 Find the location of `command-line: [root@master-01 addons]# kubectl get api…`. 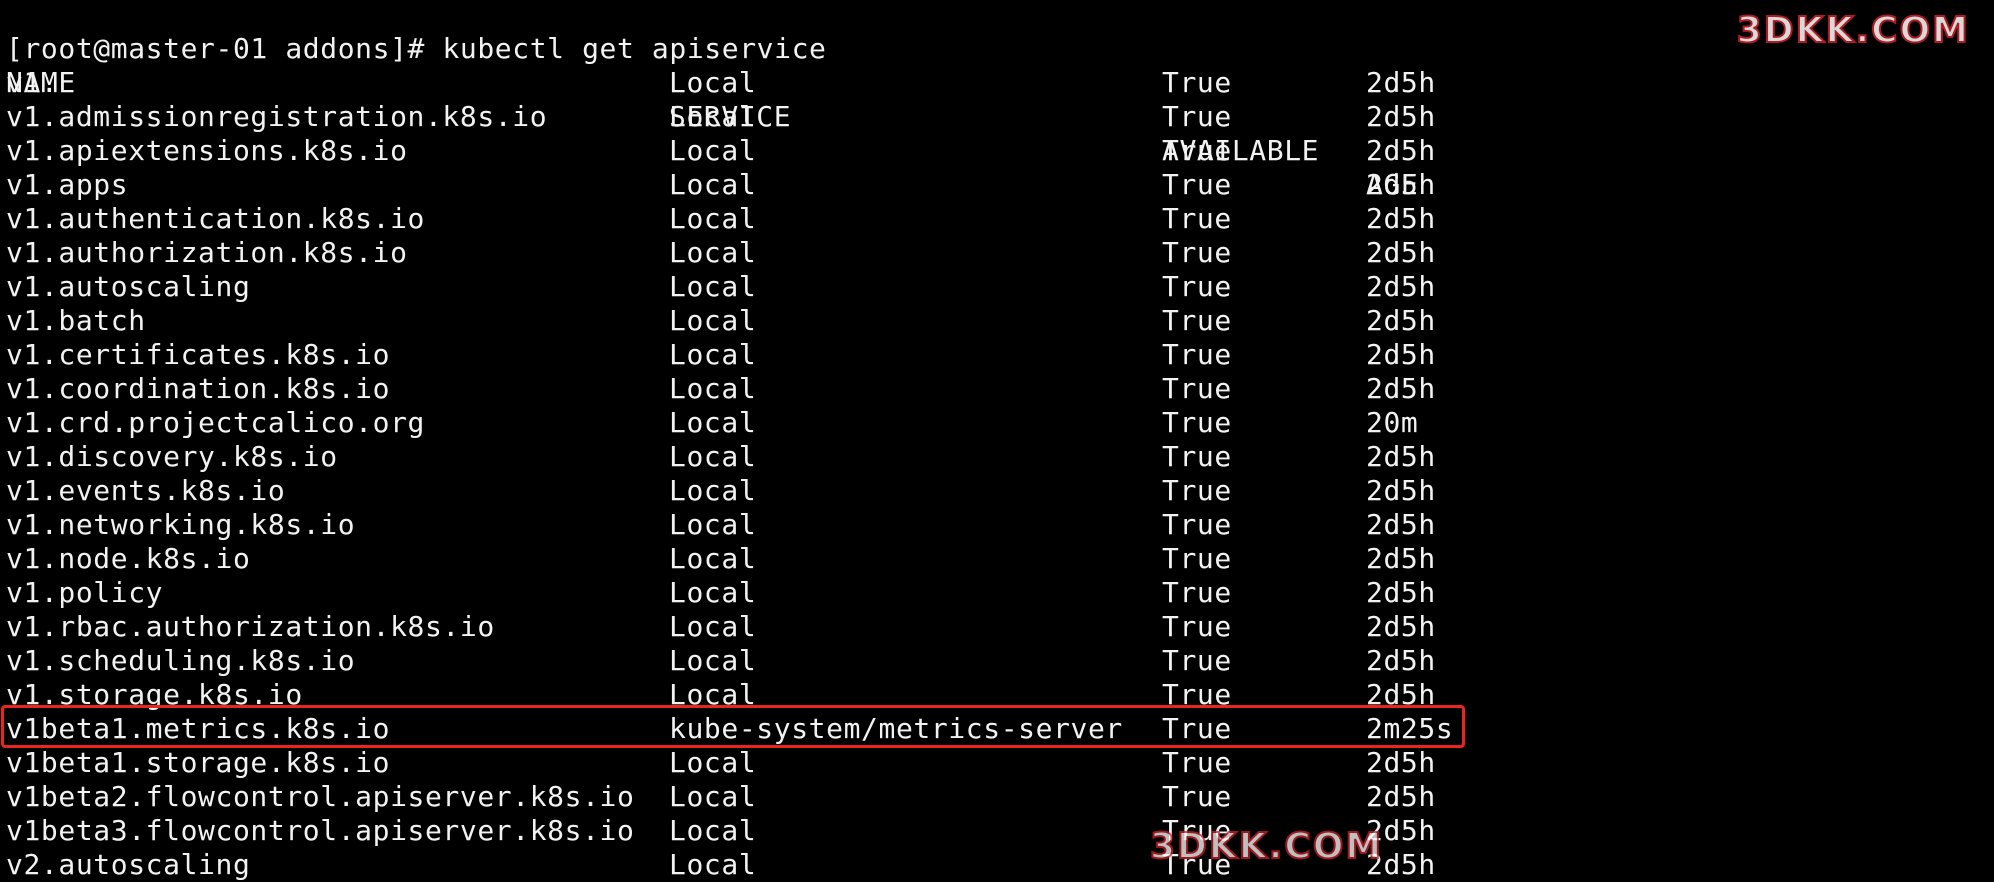

command-line: [root@master-01 addons]# kubectl get api… is located at coordinates (416, 32).